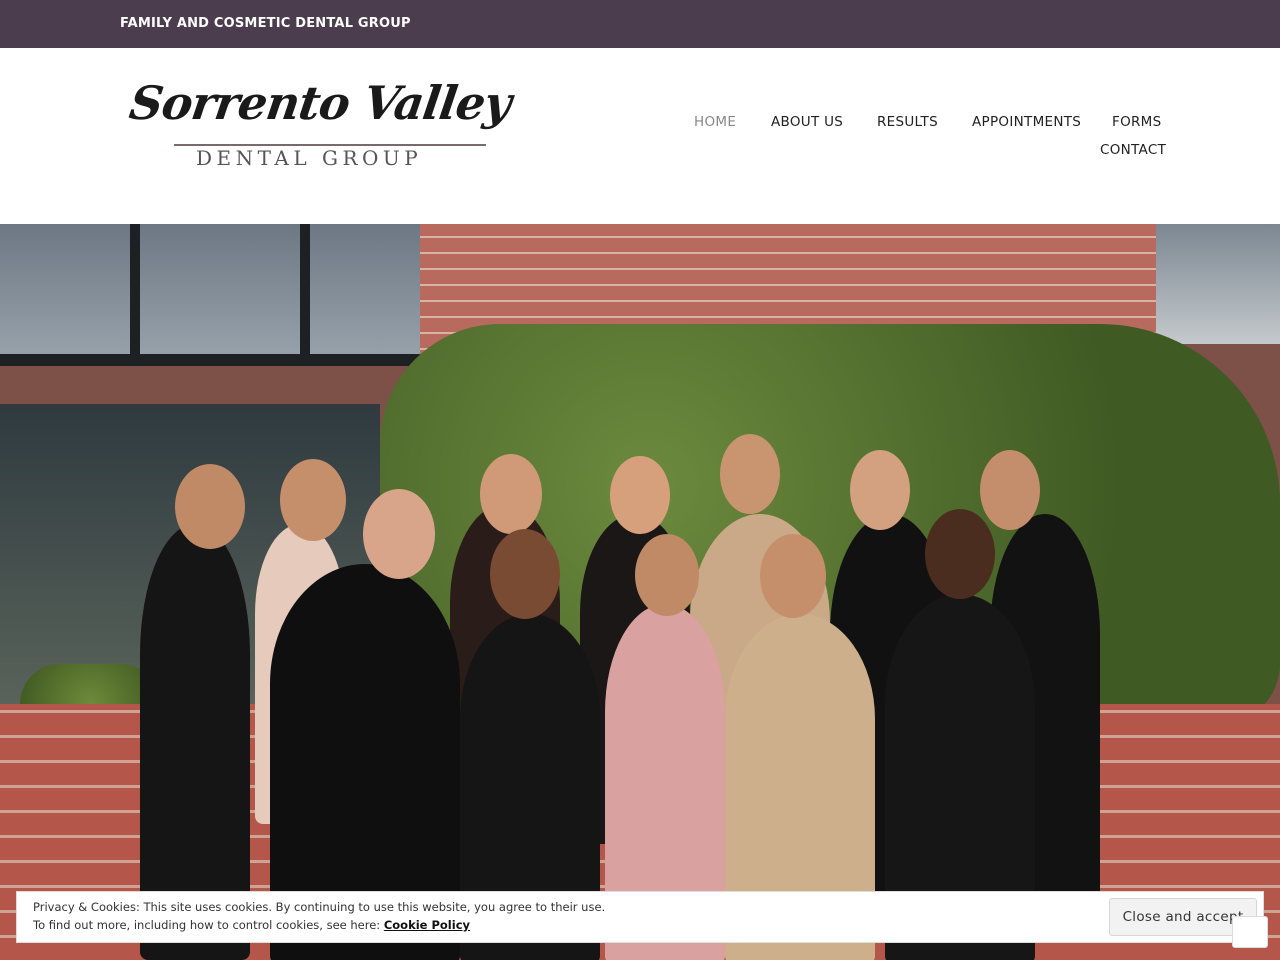 Image resolution: width=1280 pixels, height=960 pixels. I want to click on nav-home: HOME, so click(715, 122).